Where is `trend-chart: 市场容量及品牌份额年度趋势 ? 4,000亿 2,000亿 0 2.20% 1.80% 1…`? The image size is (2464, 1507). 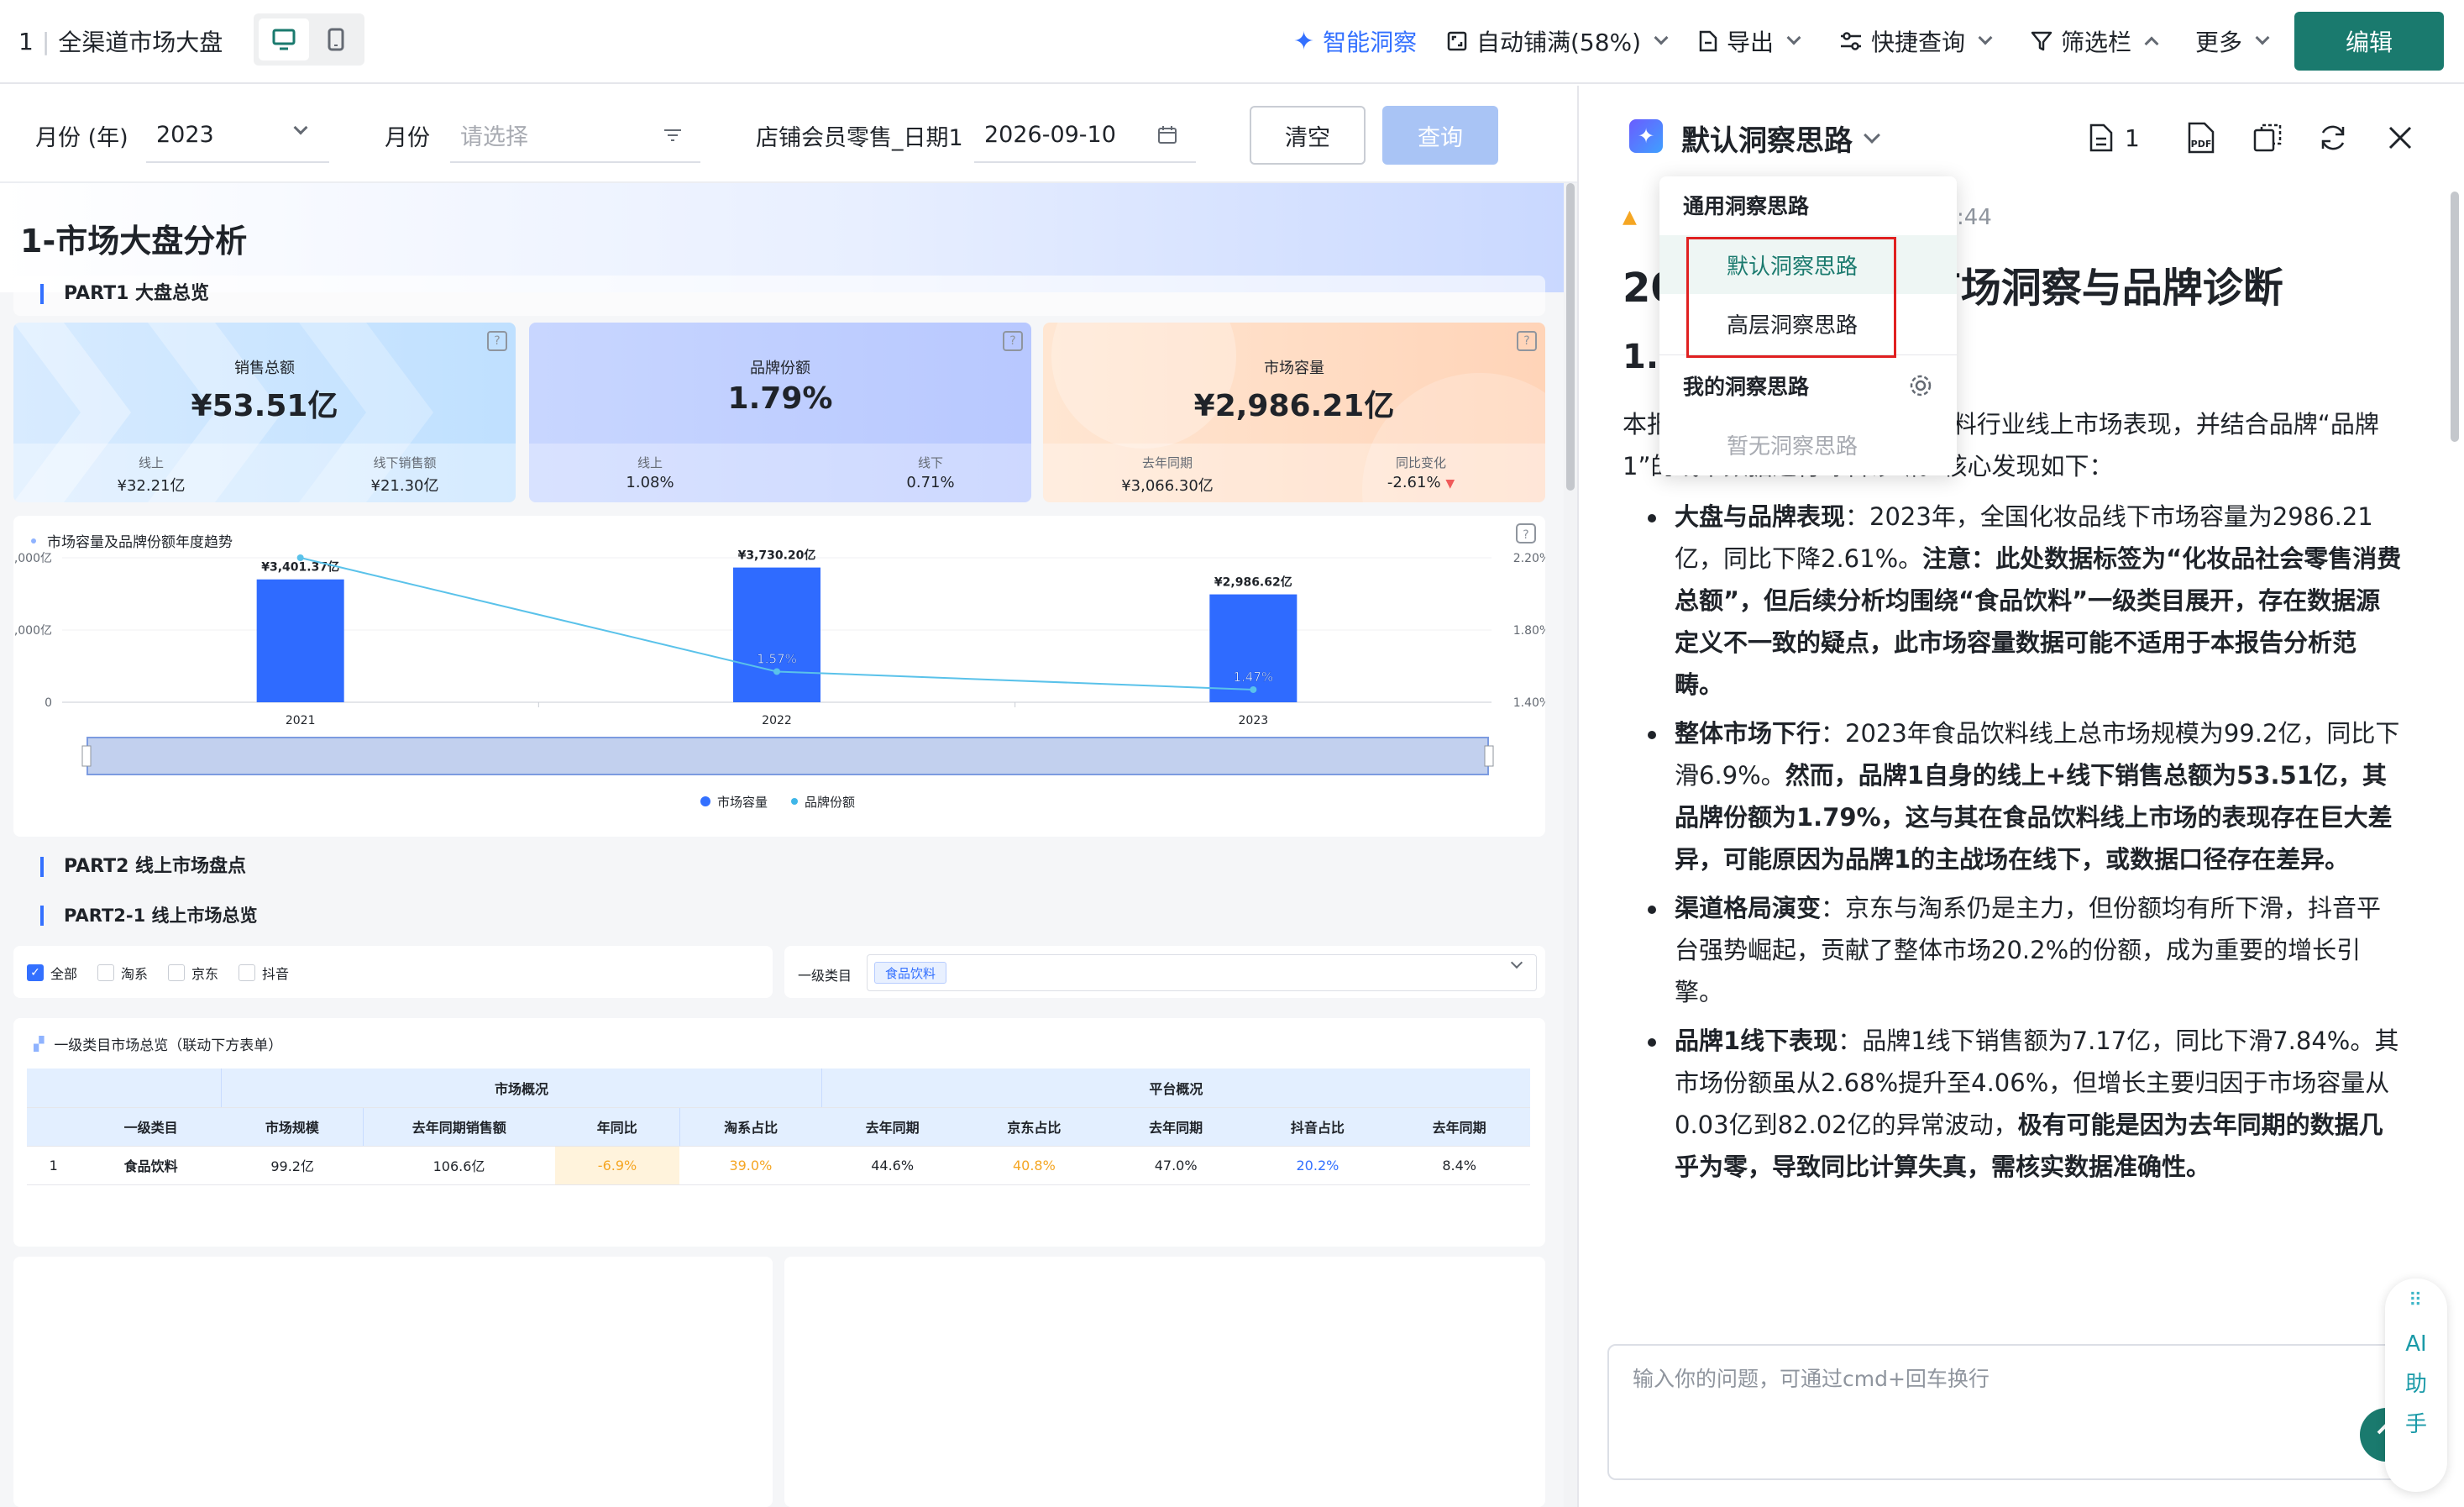 trend-chart: 市场容量及品牌份额年度趋势 ? 4,000亿 2,000亿 0 2.20% 1.80% 1… is located at coordinates (778, 676).